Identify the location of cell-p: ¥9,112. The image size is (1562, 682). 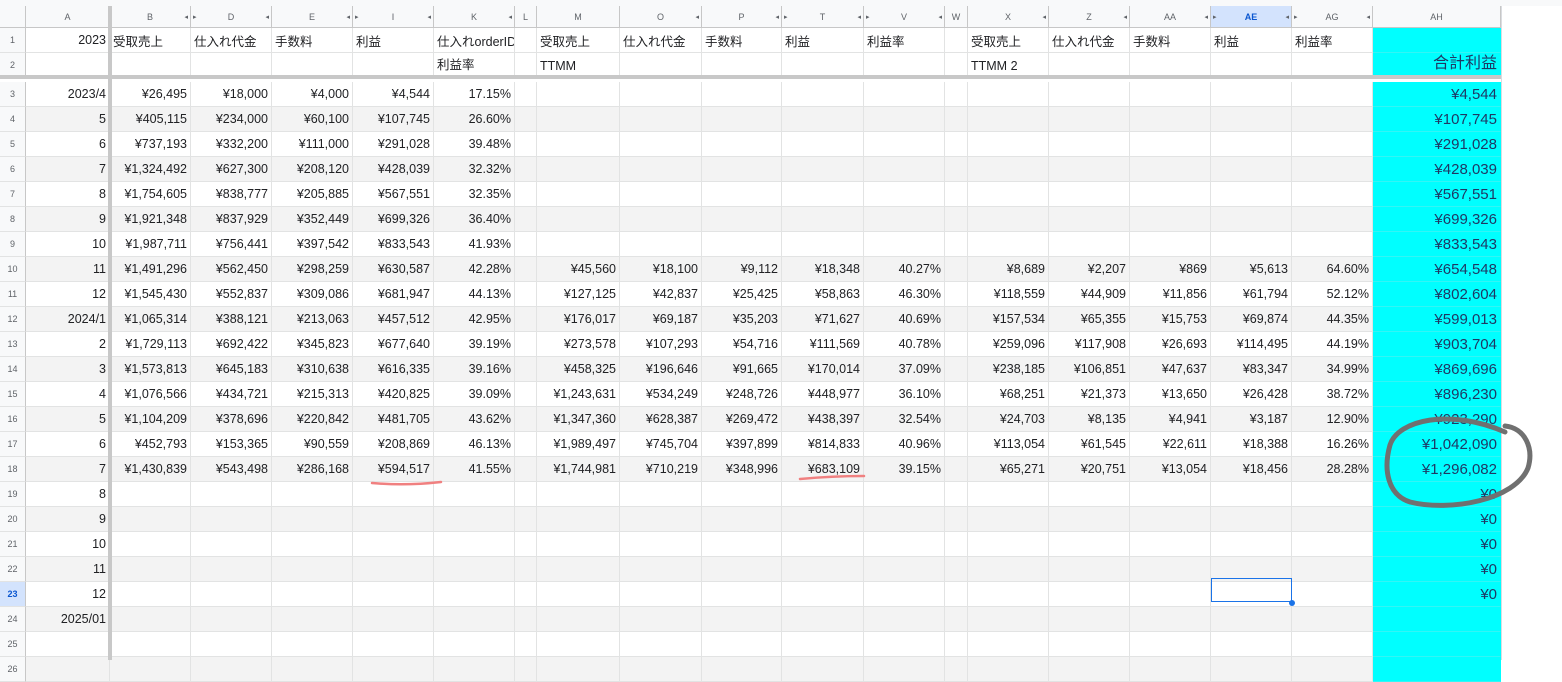
(742, 269).